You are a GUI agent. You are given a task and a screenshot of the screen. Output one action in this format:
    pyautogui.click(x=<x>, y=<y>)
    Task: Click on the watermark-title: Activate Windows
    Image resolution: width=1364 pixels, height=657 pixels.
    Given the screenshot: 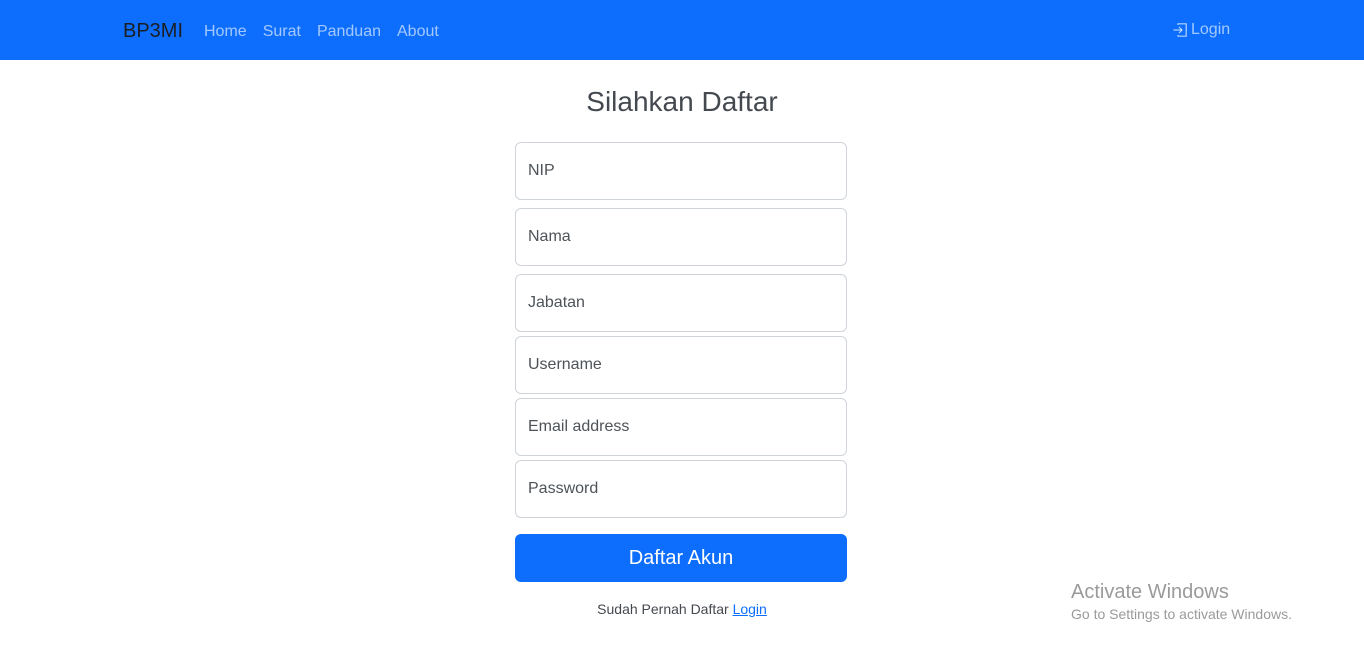 What is the action you would take?
    pyautogui.click(x=1150, y=592)
    